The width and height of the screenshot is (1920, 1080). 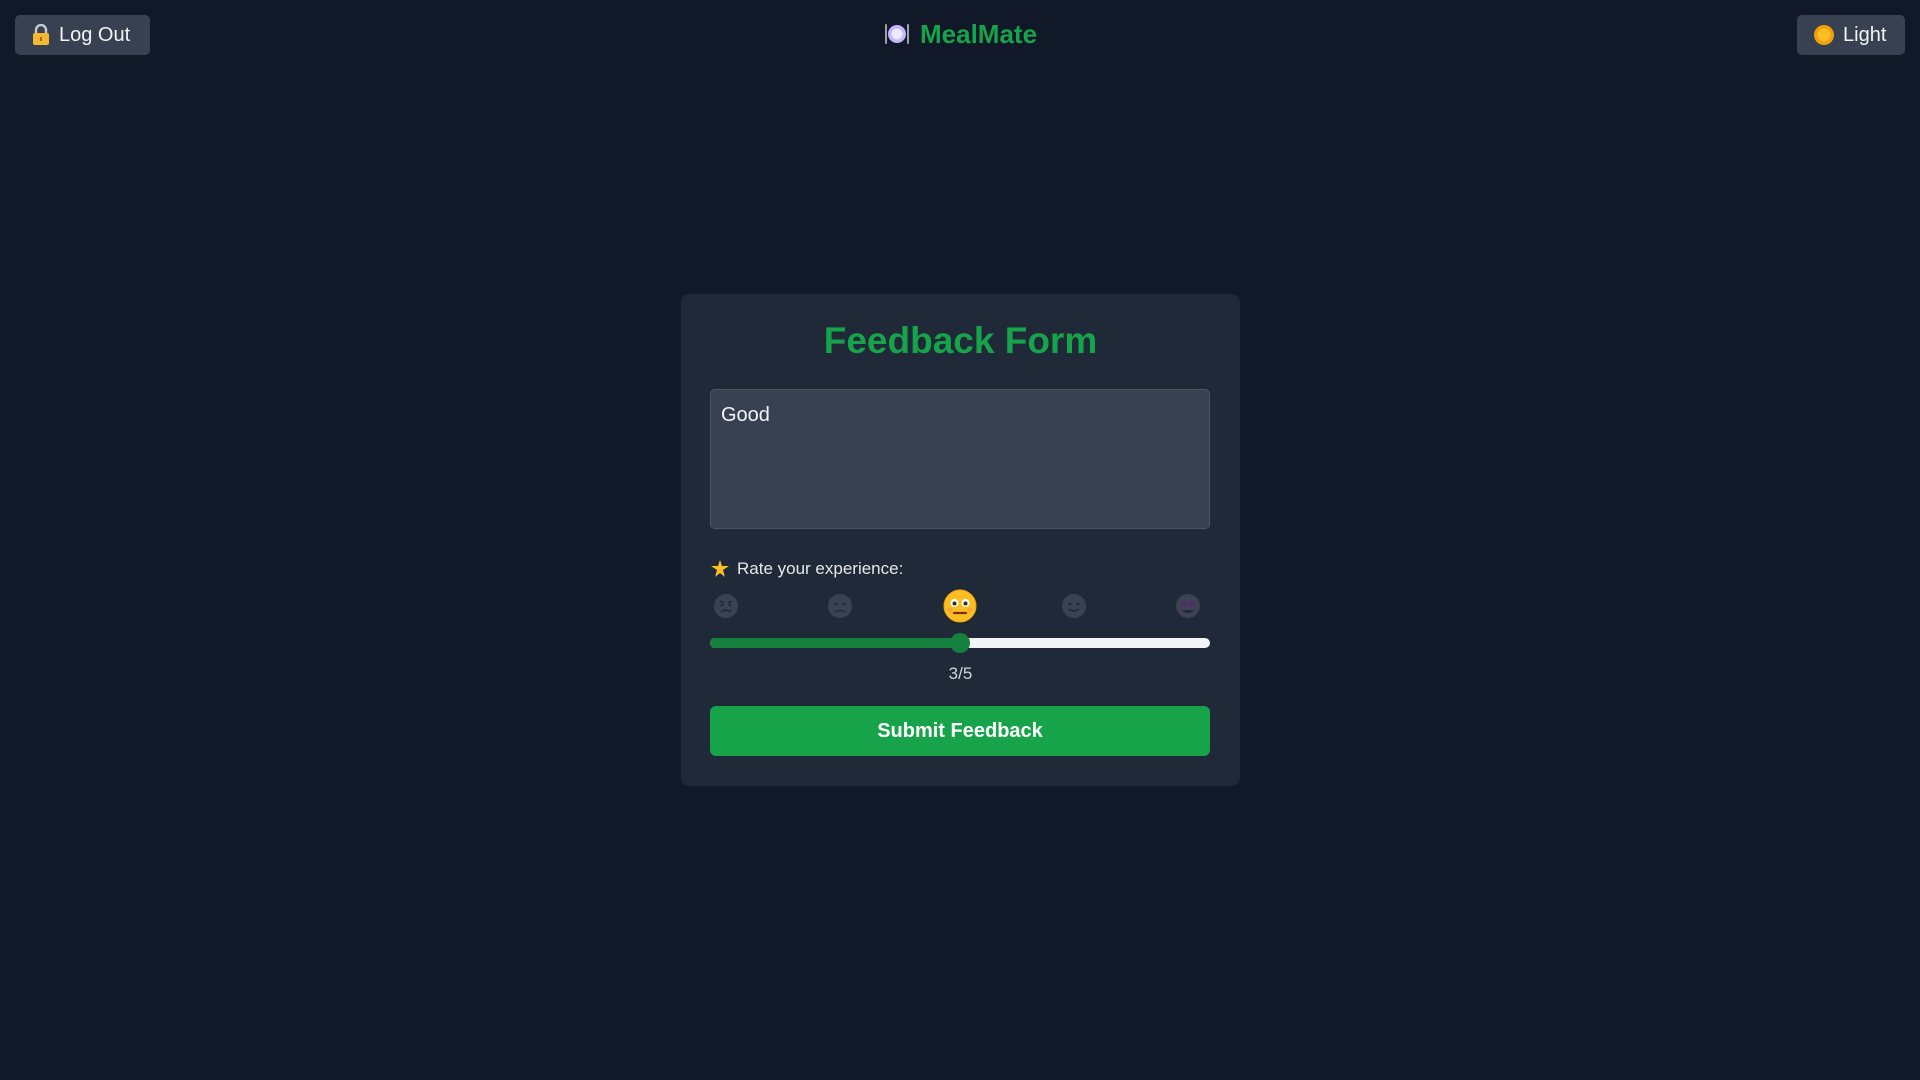 What do you see at coordinates (960, 673) in the screenshot?
I see `rating-value: 3/5` at bounding box center [960, 673].